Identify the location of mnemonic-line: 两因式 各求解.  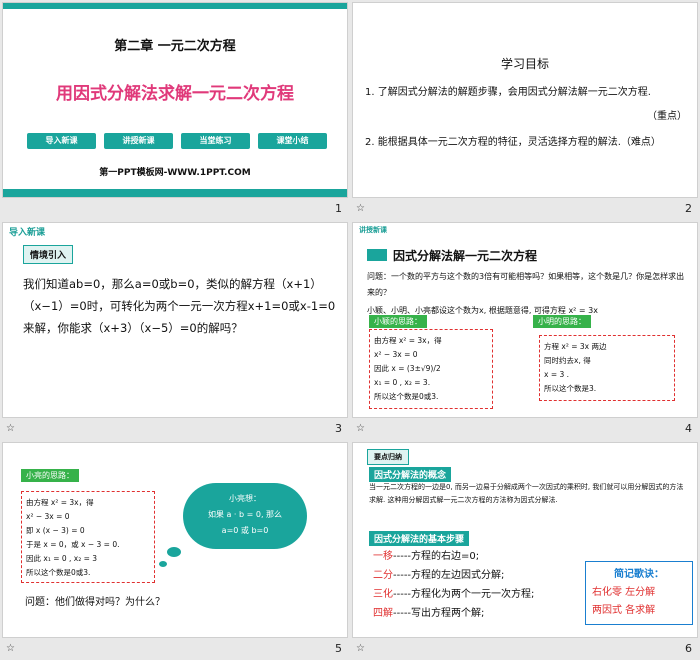
(624, 610).